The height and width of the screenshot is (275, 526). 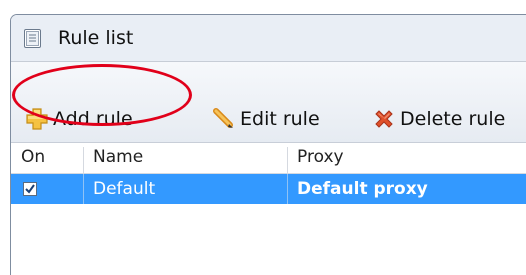 What do you see at coordinates (357, 189) in the screenshot?
I see `rule-proxy-cell: Default proxy` at bounding box center [357, 189].